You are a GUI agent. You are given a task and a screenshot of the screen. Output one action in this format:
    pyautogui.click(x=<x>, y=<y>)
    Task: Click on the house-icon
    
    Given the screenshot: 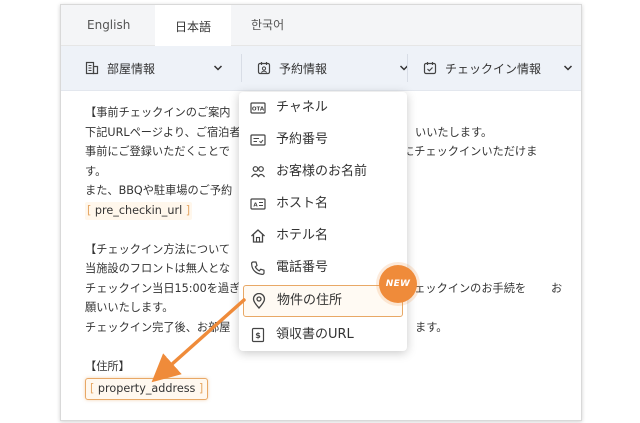 What is the action you would take?
    pyautogui.click(x=258, y=236)
    